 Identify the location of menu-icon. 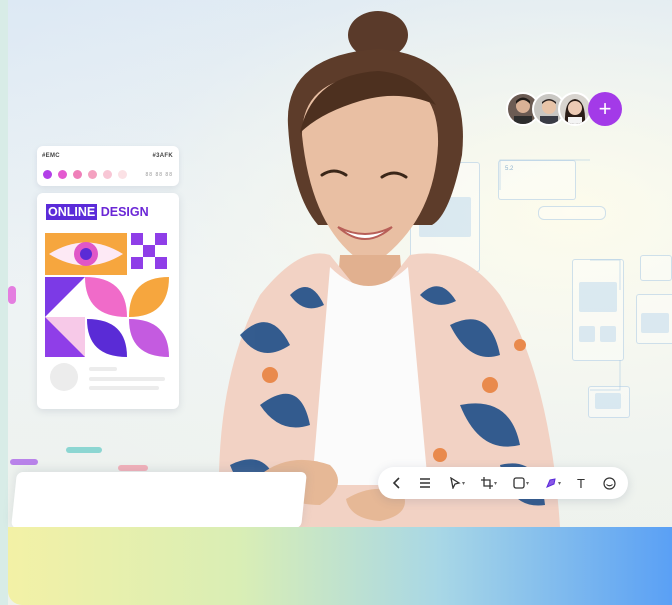
(425, 483).